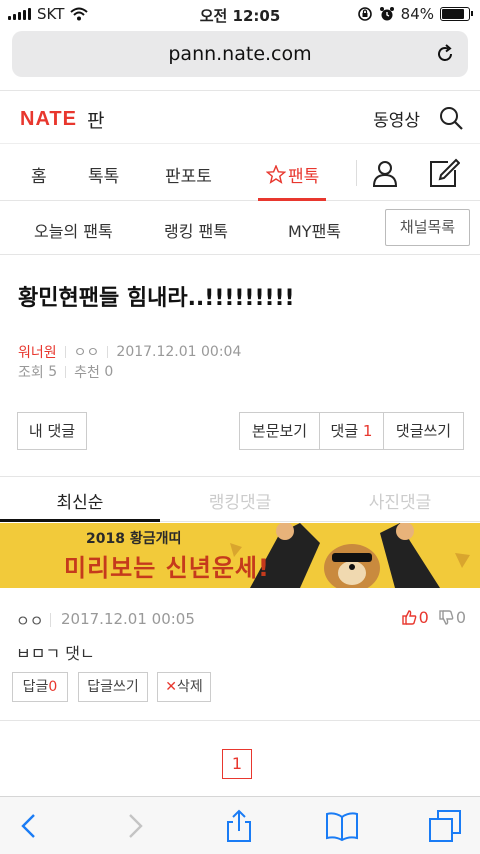  Describe the element at coordinates (189, 687) in the screenshot. I see `delete-label: 삭제` at that location.